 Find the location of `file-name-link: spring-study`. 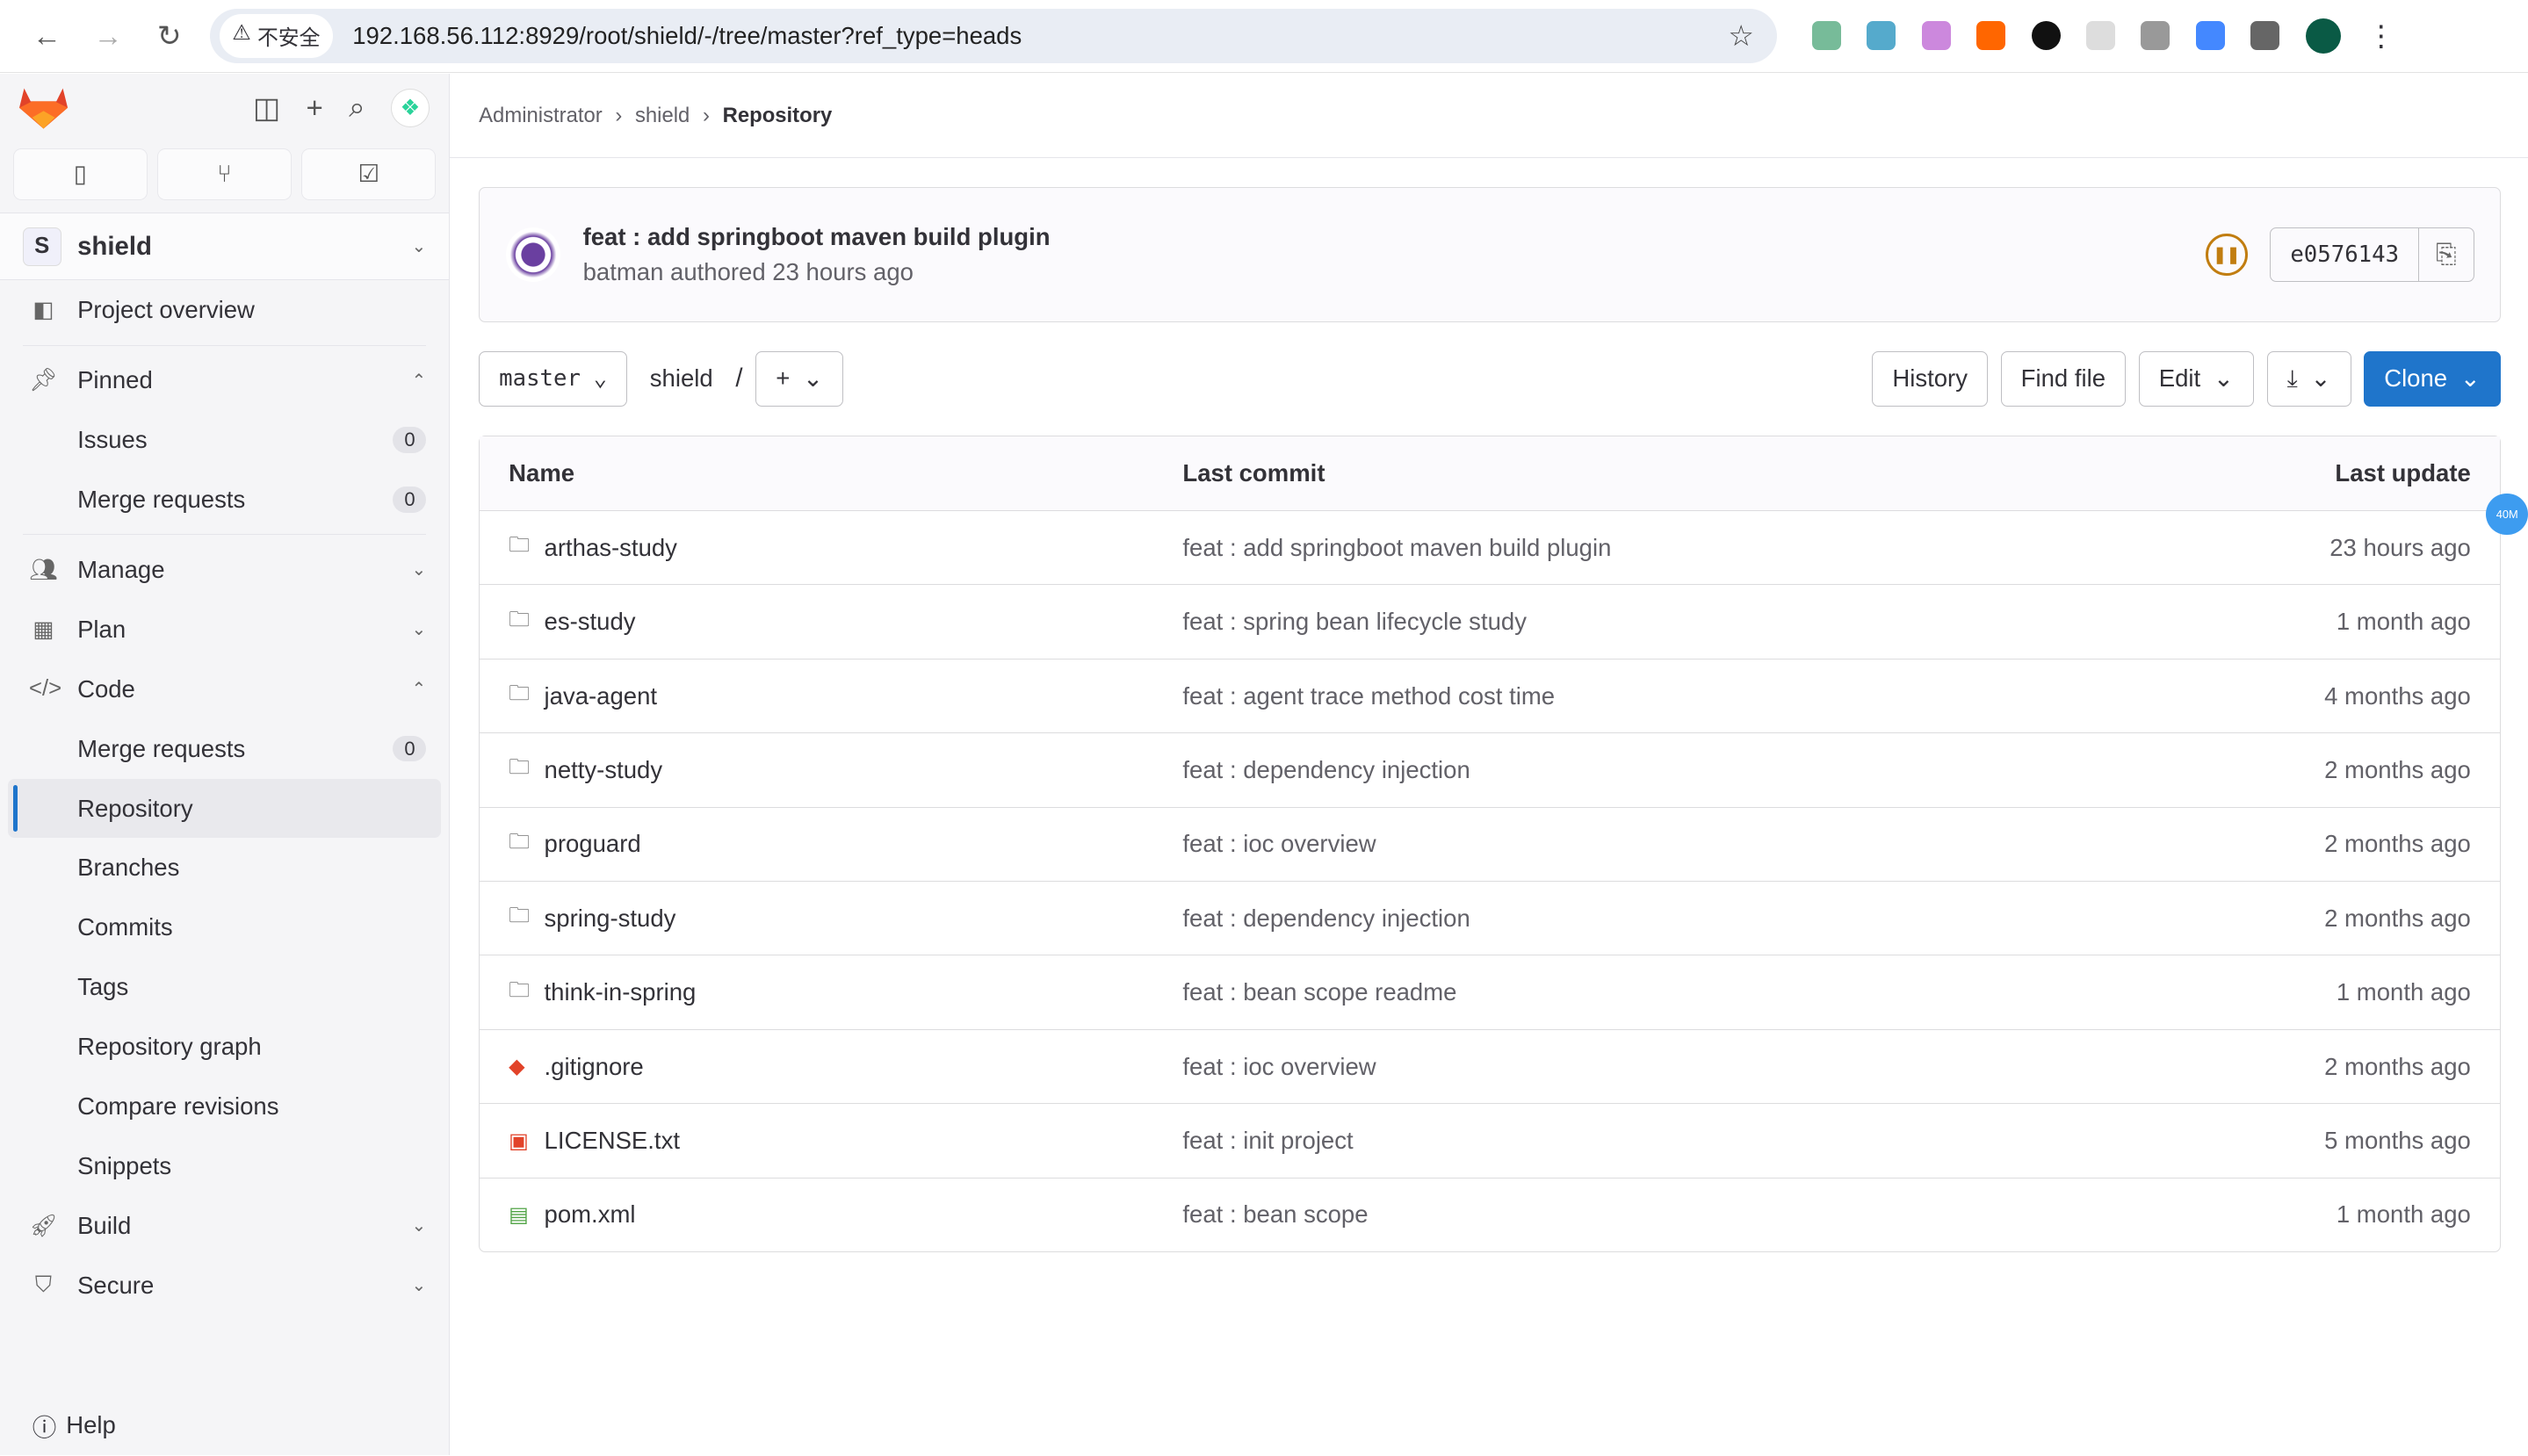

file-name-link: spring-study is located at coordinates (610, 919).